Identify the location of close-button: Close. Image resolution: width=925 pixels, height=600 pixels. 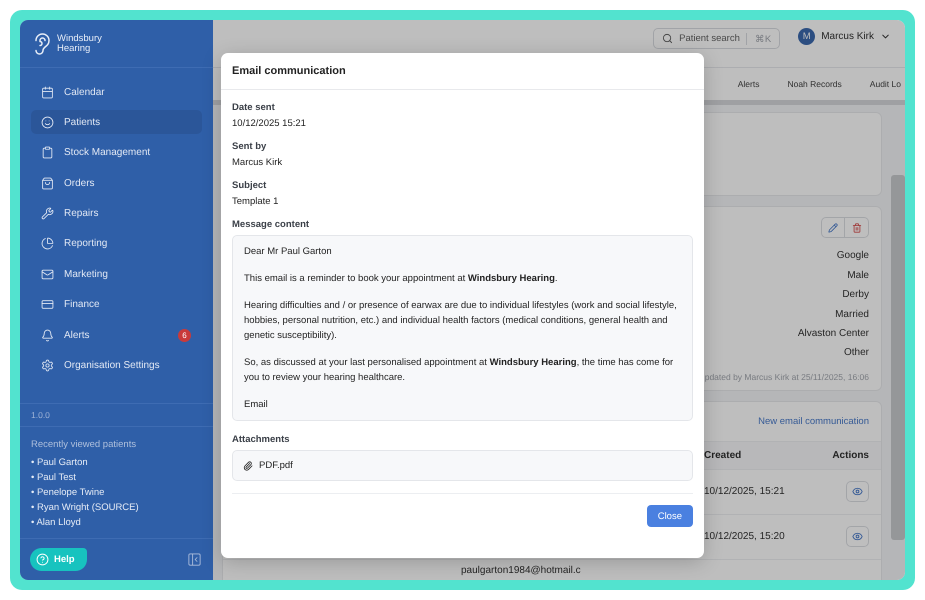
(669, 516).